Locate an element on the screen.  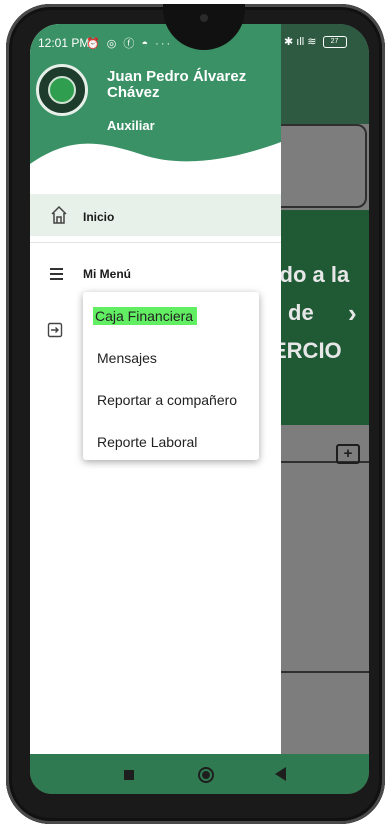
logout-icon is located at coordinates (55, 330).